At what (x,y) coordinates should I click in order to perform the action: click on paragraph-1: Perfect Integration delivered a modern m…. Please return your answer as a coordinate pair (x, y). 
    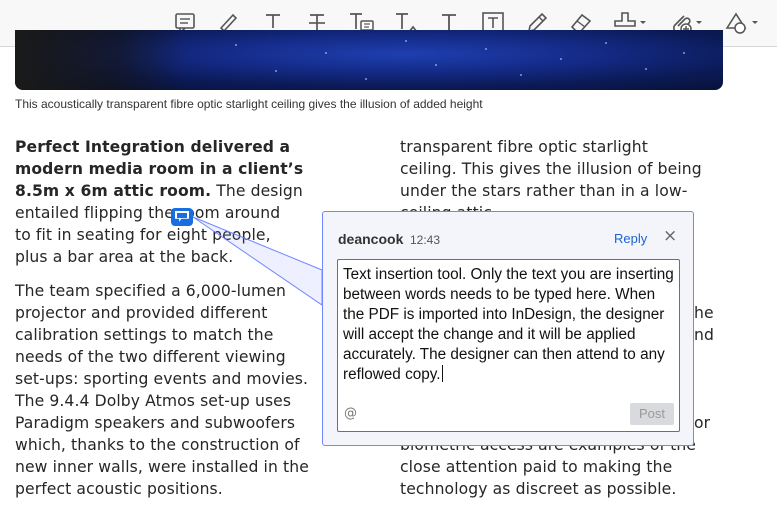
    Looking at the image, I should click on (171, 202).